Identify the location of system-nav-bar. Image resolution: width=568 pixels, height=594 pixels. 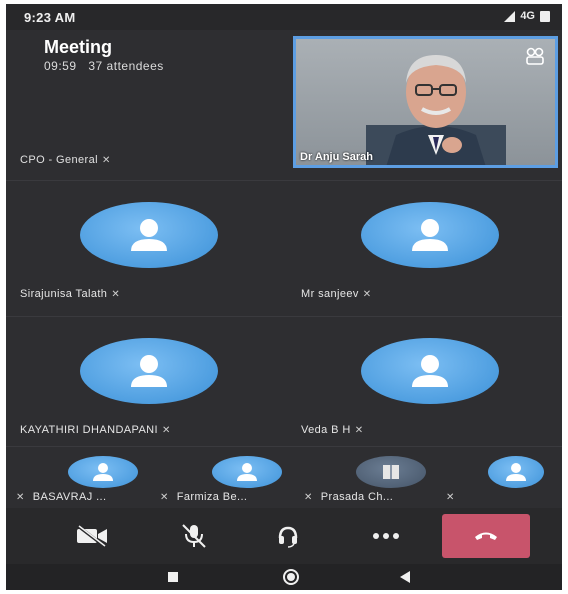
(284, 577).